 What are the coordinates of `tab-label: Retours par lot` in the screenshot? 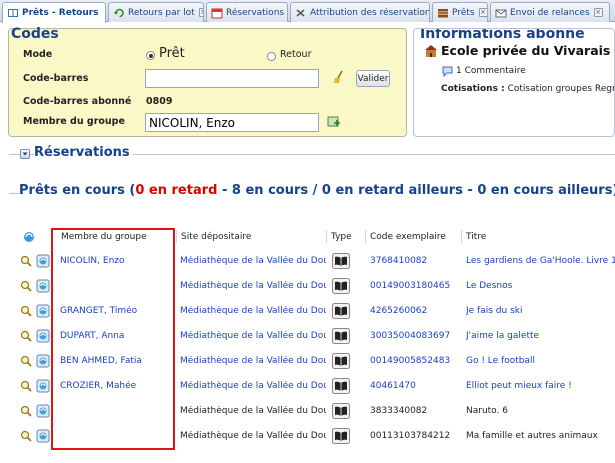 It's located at (161, 12).